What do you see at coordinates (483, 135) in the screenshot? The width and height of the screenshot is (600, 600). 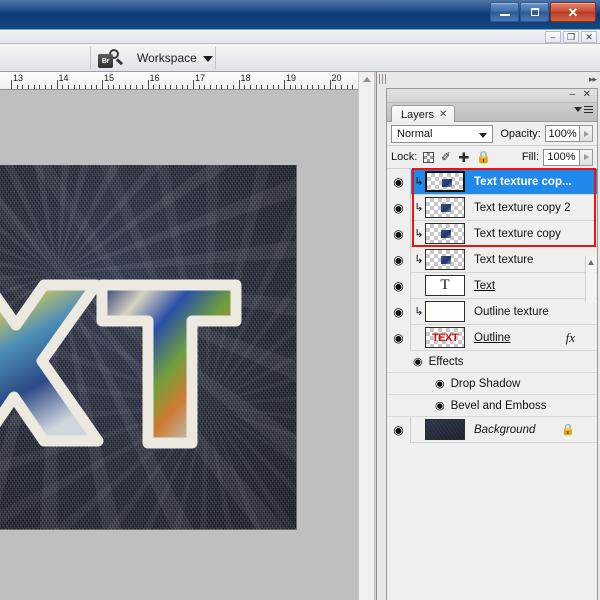 I see `chevron-down-icon` at bounding box center [483, 135].